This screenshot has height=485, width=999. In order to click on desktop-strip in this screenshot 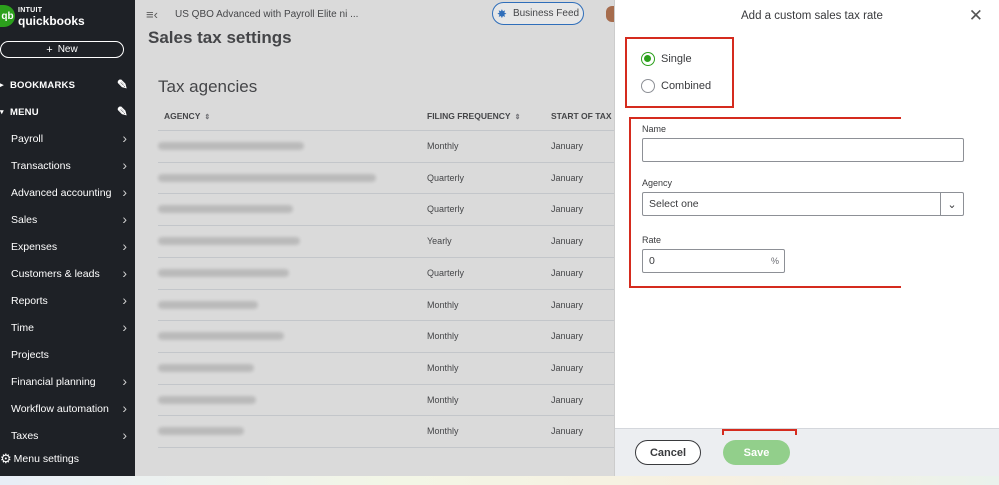, I will do `click(499, 480)`.